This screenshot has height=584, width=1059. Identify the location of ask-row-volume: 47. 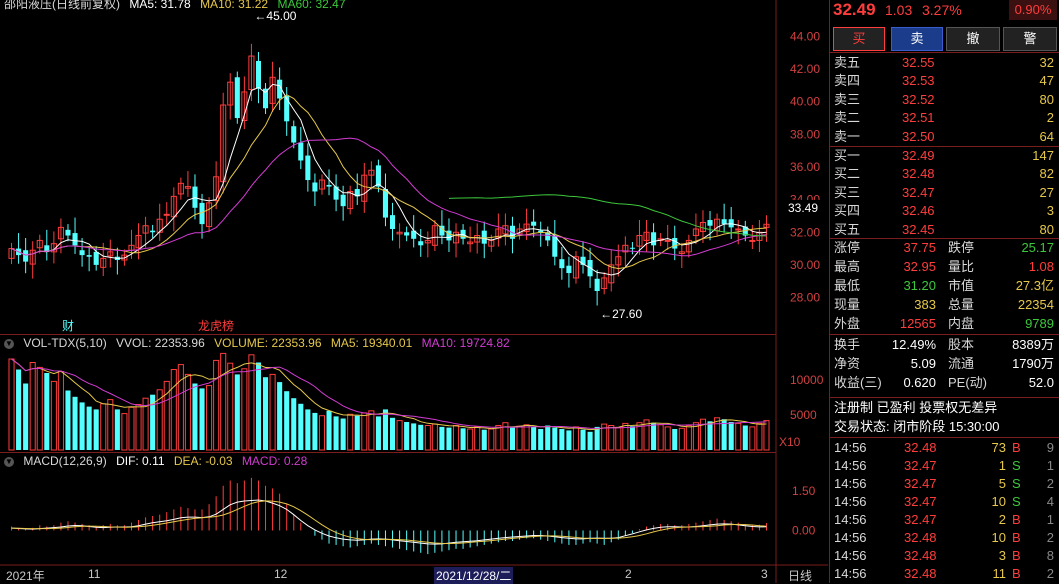
(1046, 81).